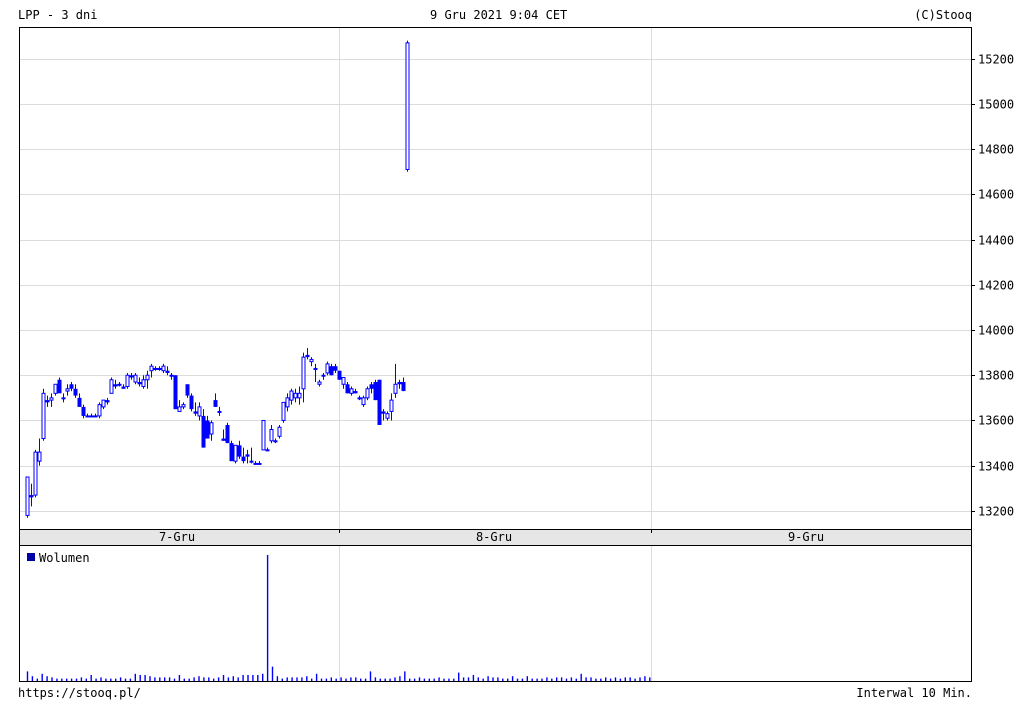 This screenshot has height=712, width=1024. I want to click on y-tick-label: 15200, so click(996, 60).